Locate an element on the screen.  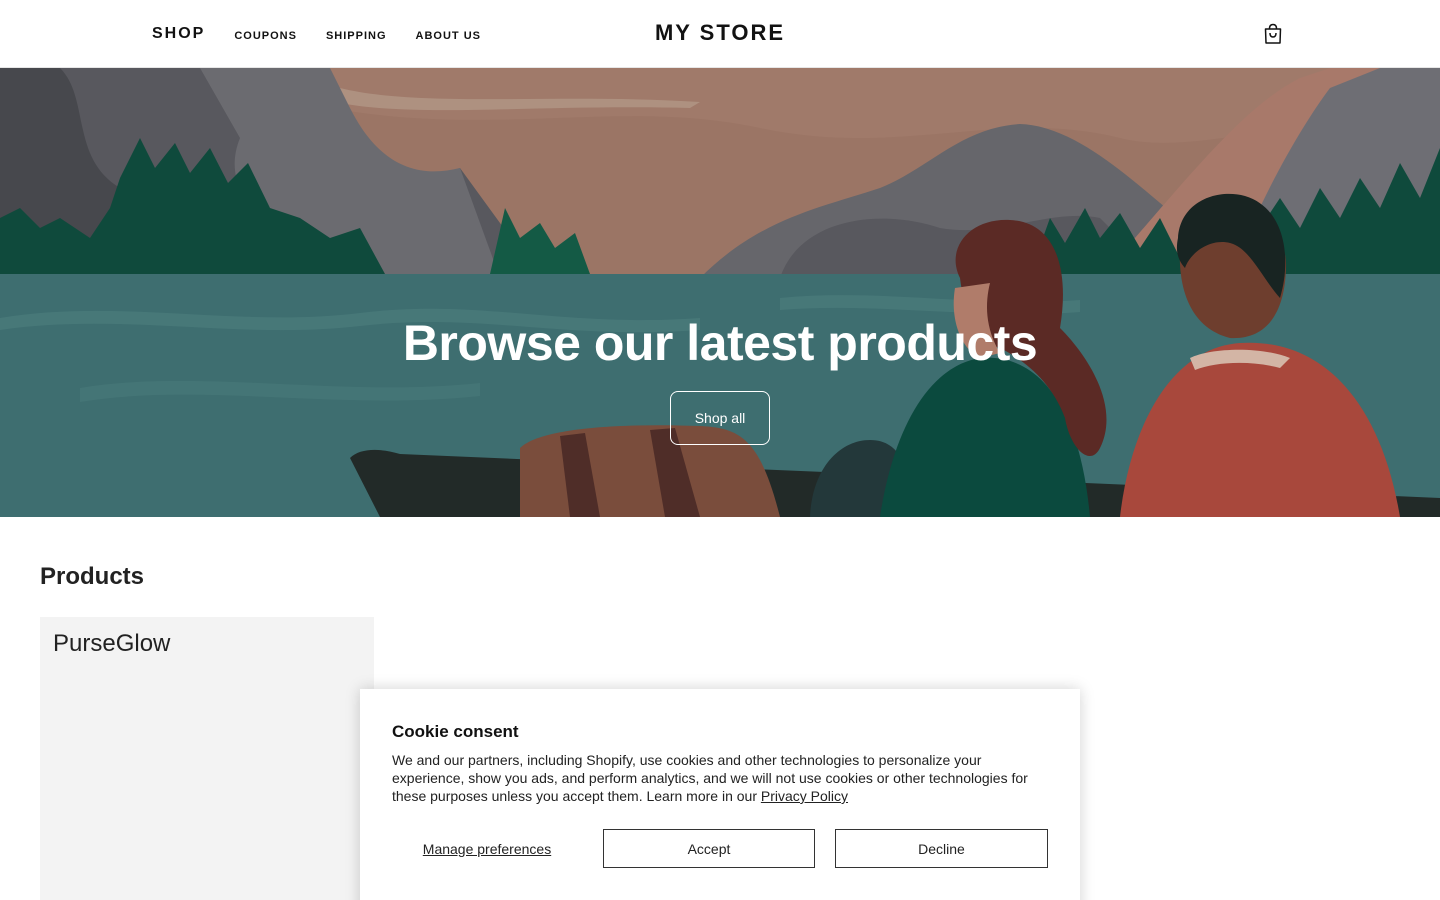
main-nav: SHOP COUPONS SHIPPING ABOUT US is located at coordinates (331, 34).